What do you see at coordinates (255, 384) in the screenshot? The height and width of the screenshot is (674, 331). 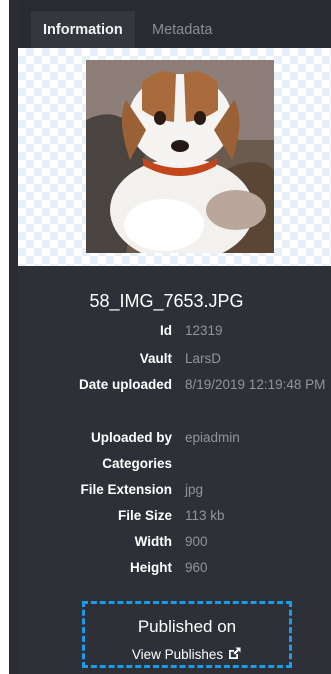 I see `property-value: 8/19/2019 12:19:48 PM` at bounding box center [255, 384].